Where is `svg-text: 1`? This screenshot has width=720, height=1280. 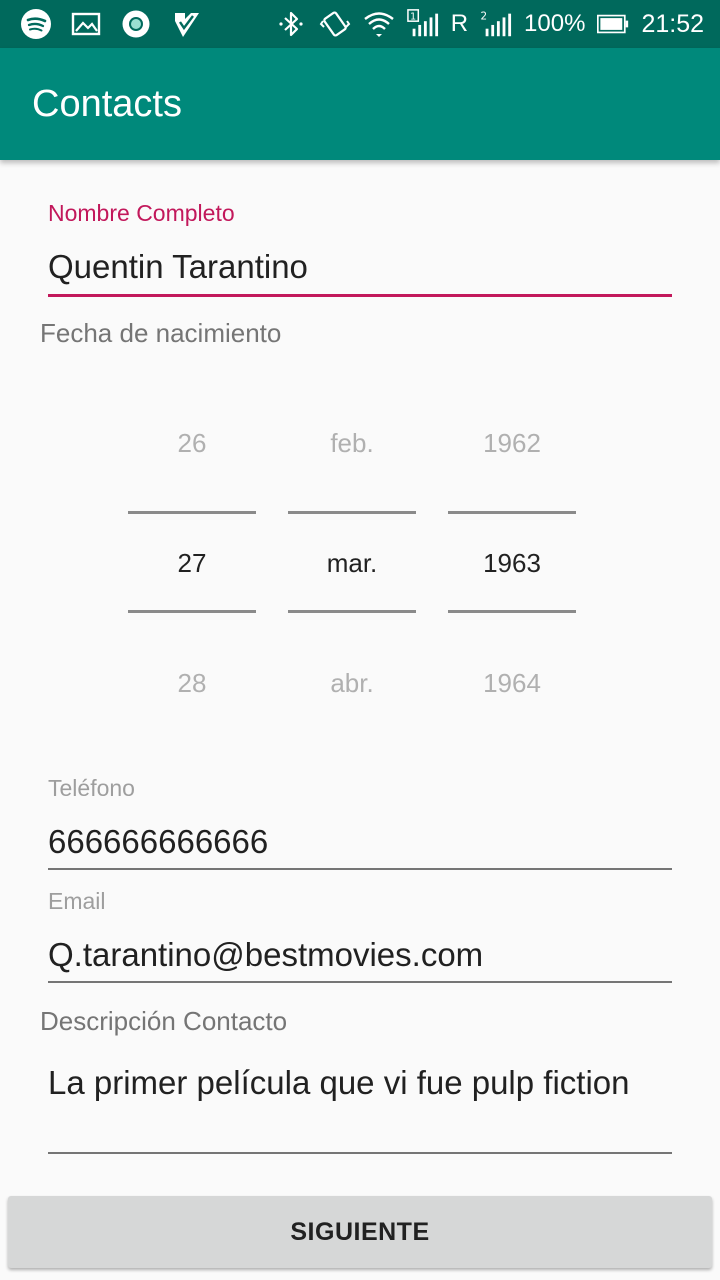 svg-text: 1 is located at coordinates (413, 16).